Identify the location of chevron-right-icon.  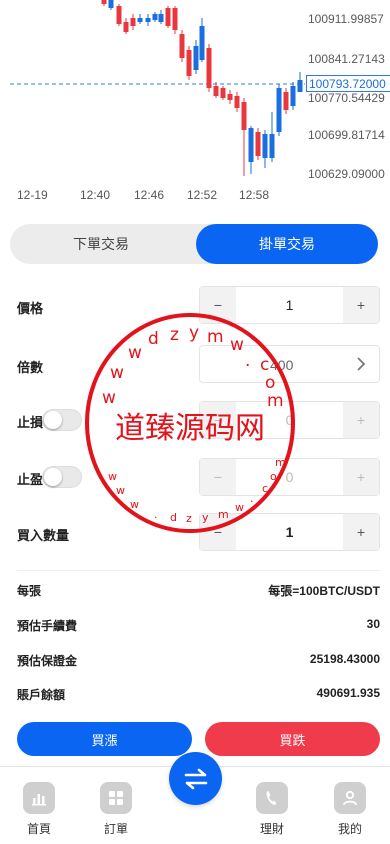
(361, 364).